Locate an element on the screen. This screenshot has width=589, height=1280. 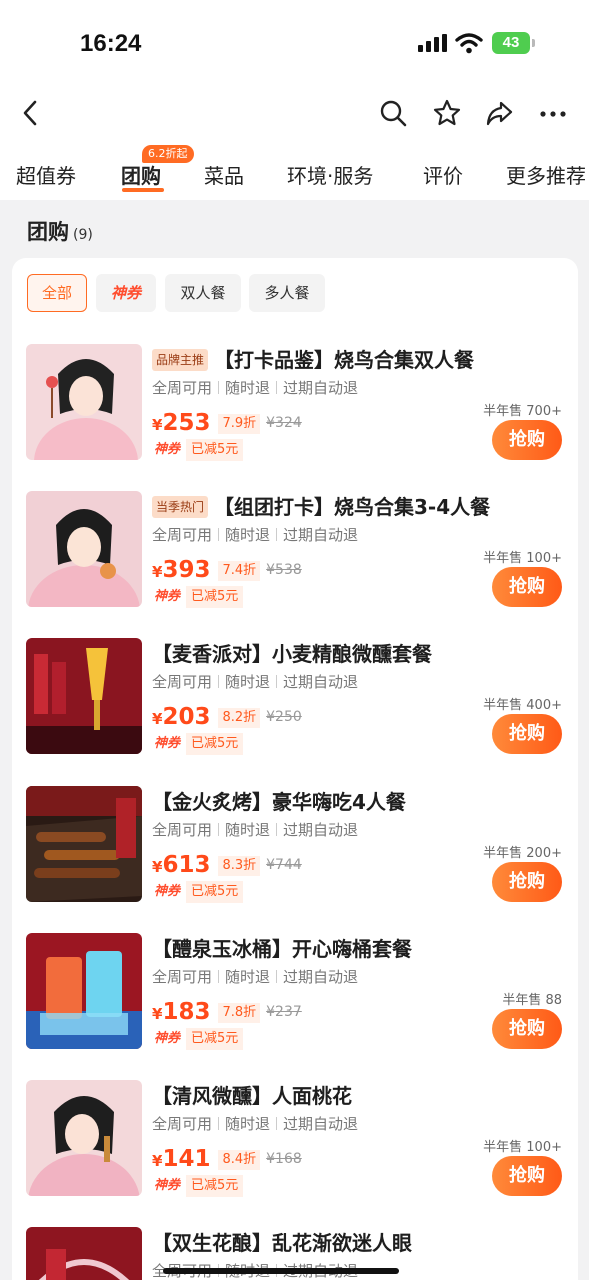
more-icon is located at coordinates (553, 113).